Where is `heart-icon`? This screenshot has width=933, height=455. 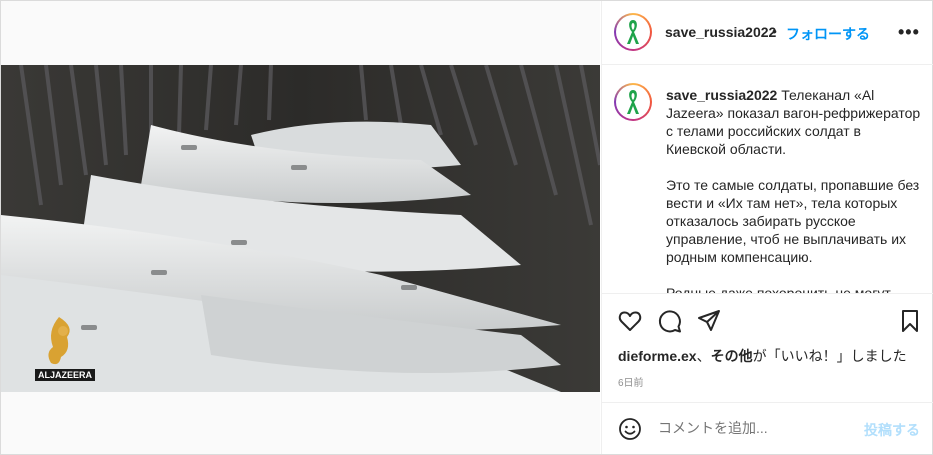
heart-icon is located at coordinates (630, 321).